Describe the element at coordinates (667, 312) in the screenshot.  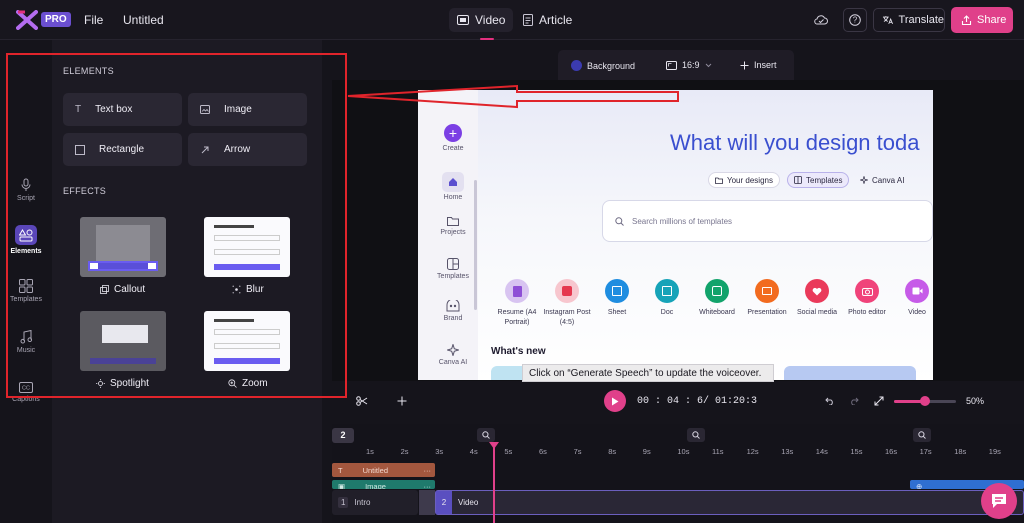
I see `category-doc-label: Doc` at that location.